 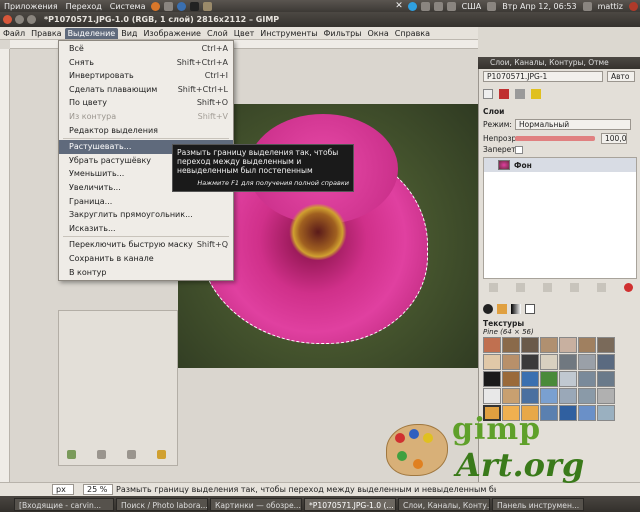 I want to click on terminal-icon, so click(x=195, y=6).